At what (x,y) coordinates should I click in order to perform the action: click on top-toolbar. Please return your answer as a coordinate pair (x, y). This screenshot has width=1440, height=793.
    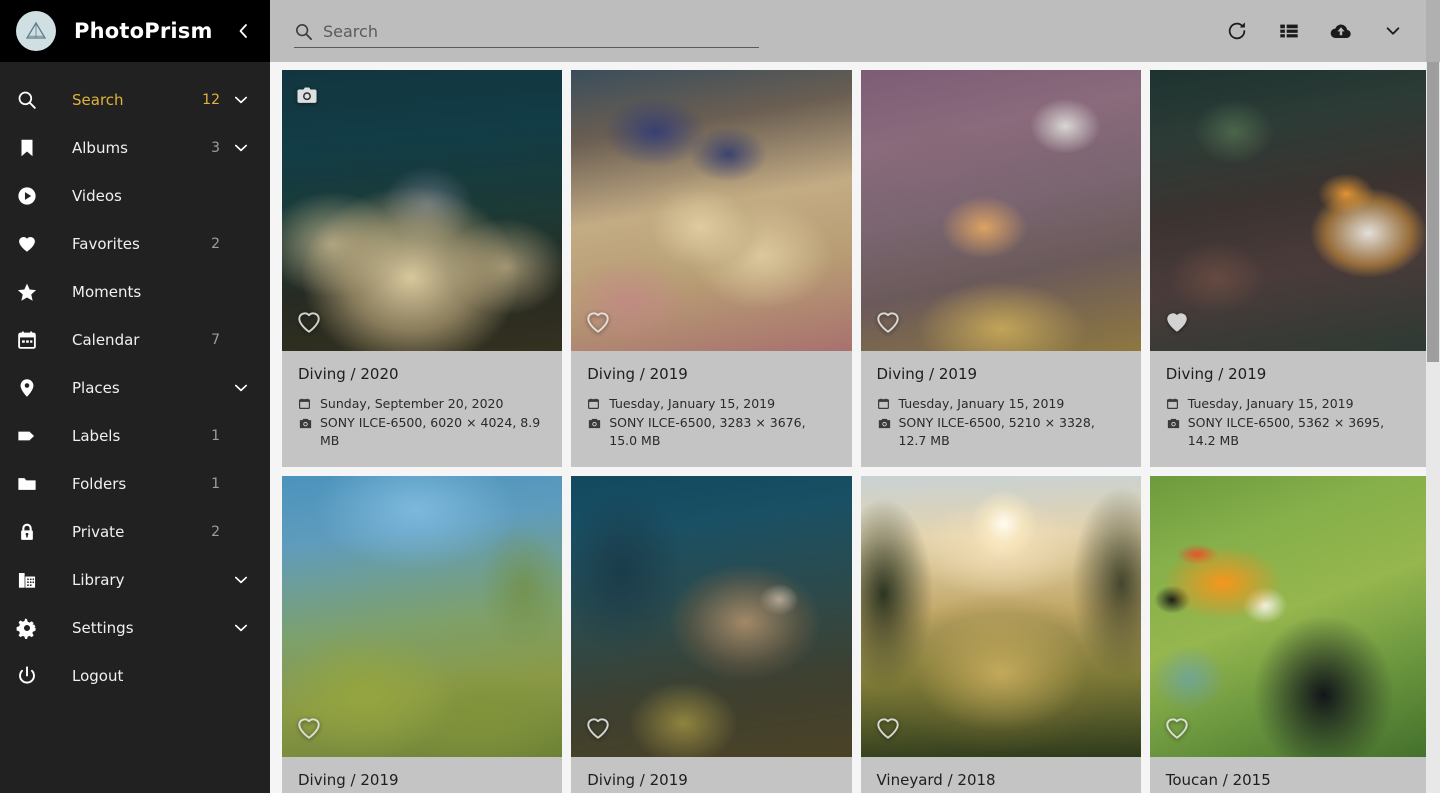
    Looking at the image, I should click on (855, 31).